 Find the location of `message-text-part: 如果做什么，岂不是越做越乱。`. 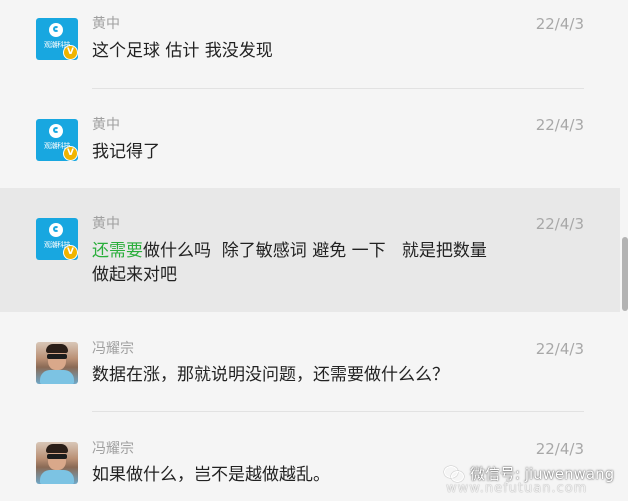

message-text-part: 如果做什么，岂不是越做越乱。 is located at coordinates (211, 475).